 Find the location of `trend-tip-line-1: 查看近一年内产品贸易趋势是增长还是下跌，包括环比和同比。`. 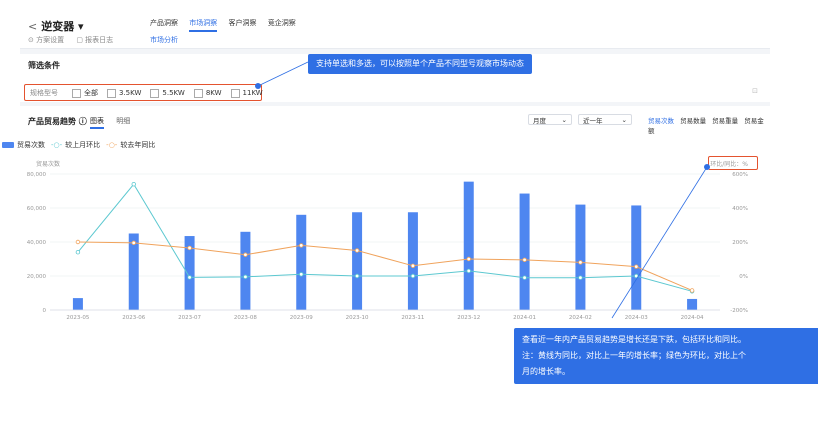

trend-tip-line-1: 查看近一年内产品贸易趋势是增长还是下跌，包括环比和同比。 is located at coordinates (634, 339).